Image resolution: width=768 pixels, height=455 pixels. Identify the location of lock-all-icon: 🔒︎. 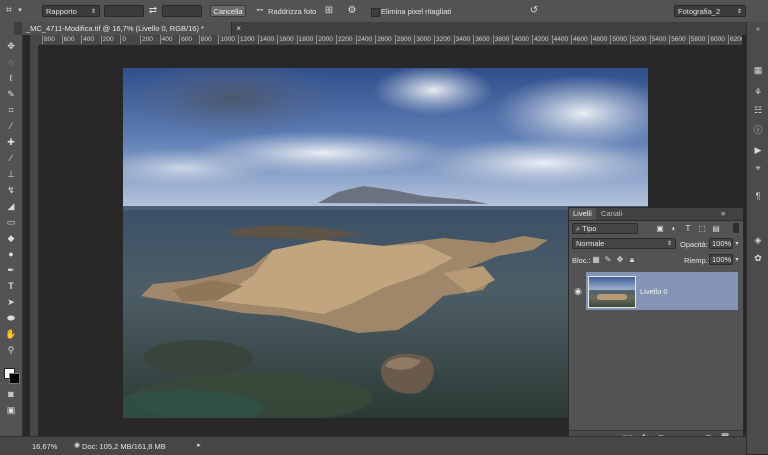
(632, 260).